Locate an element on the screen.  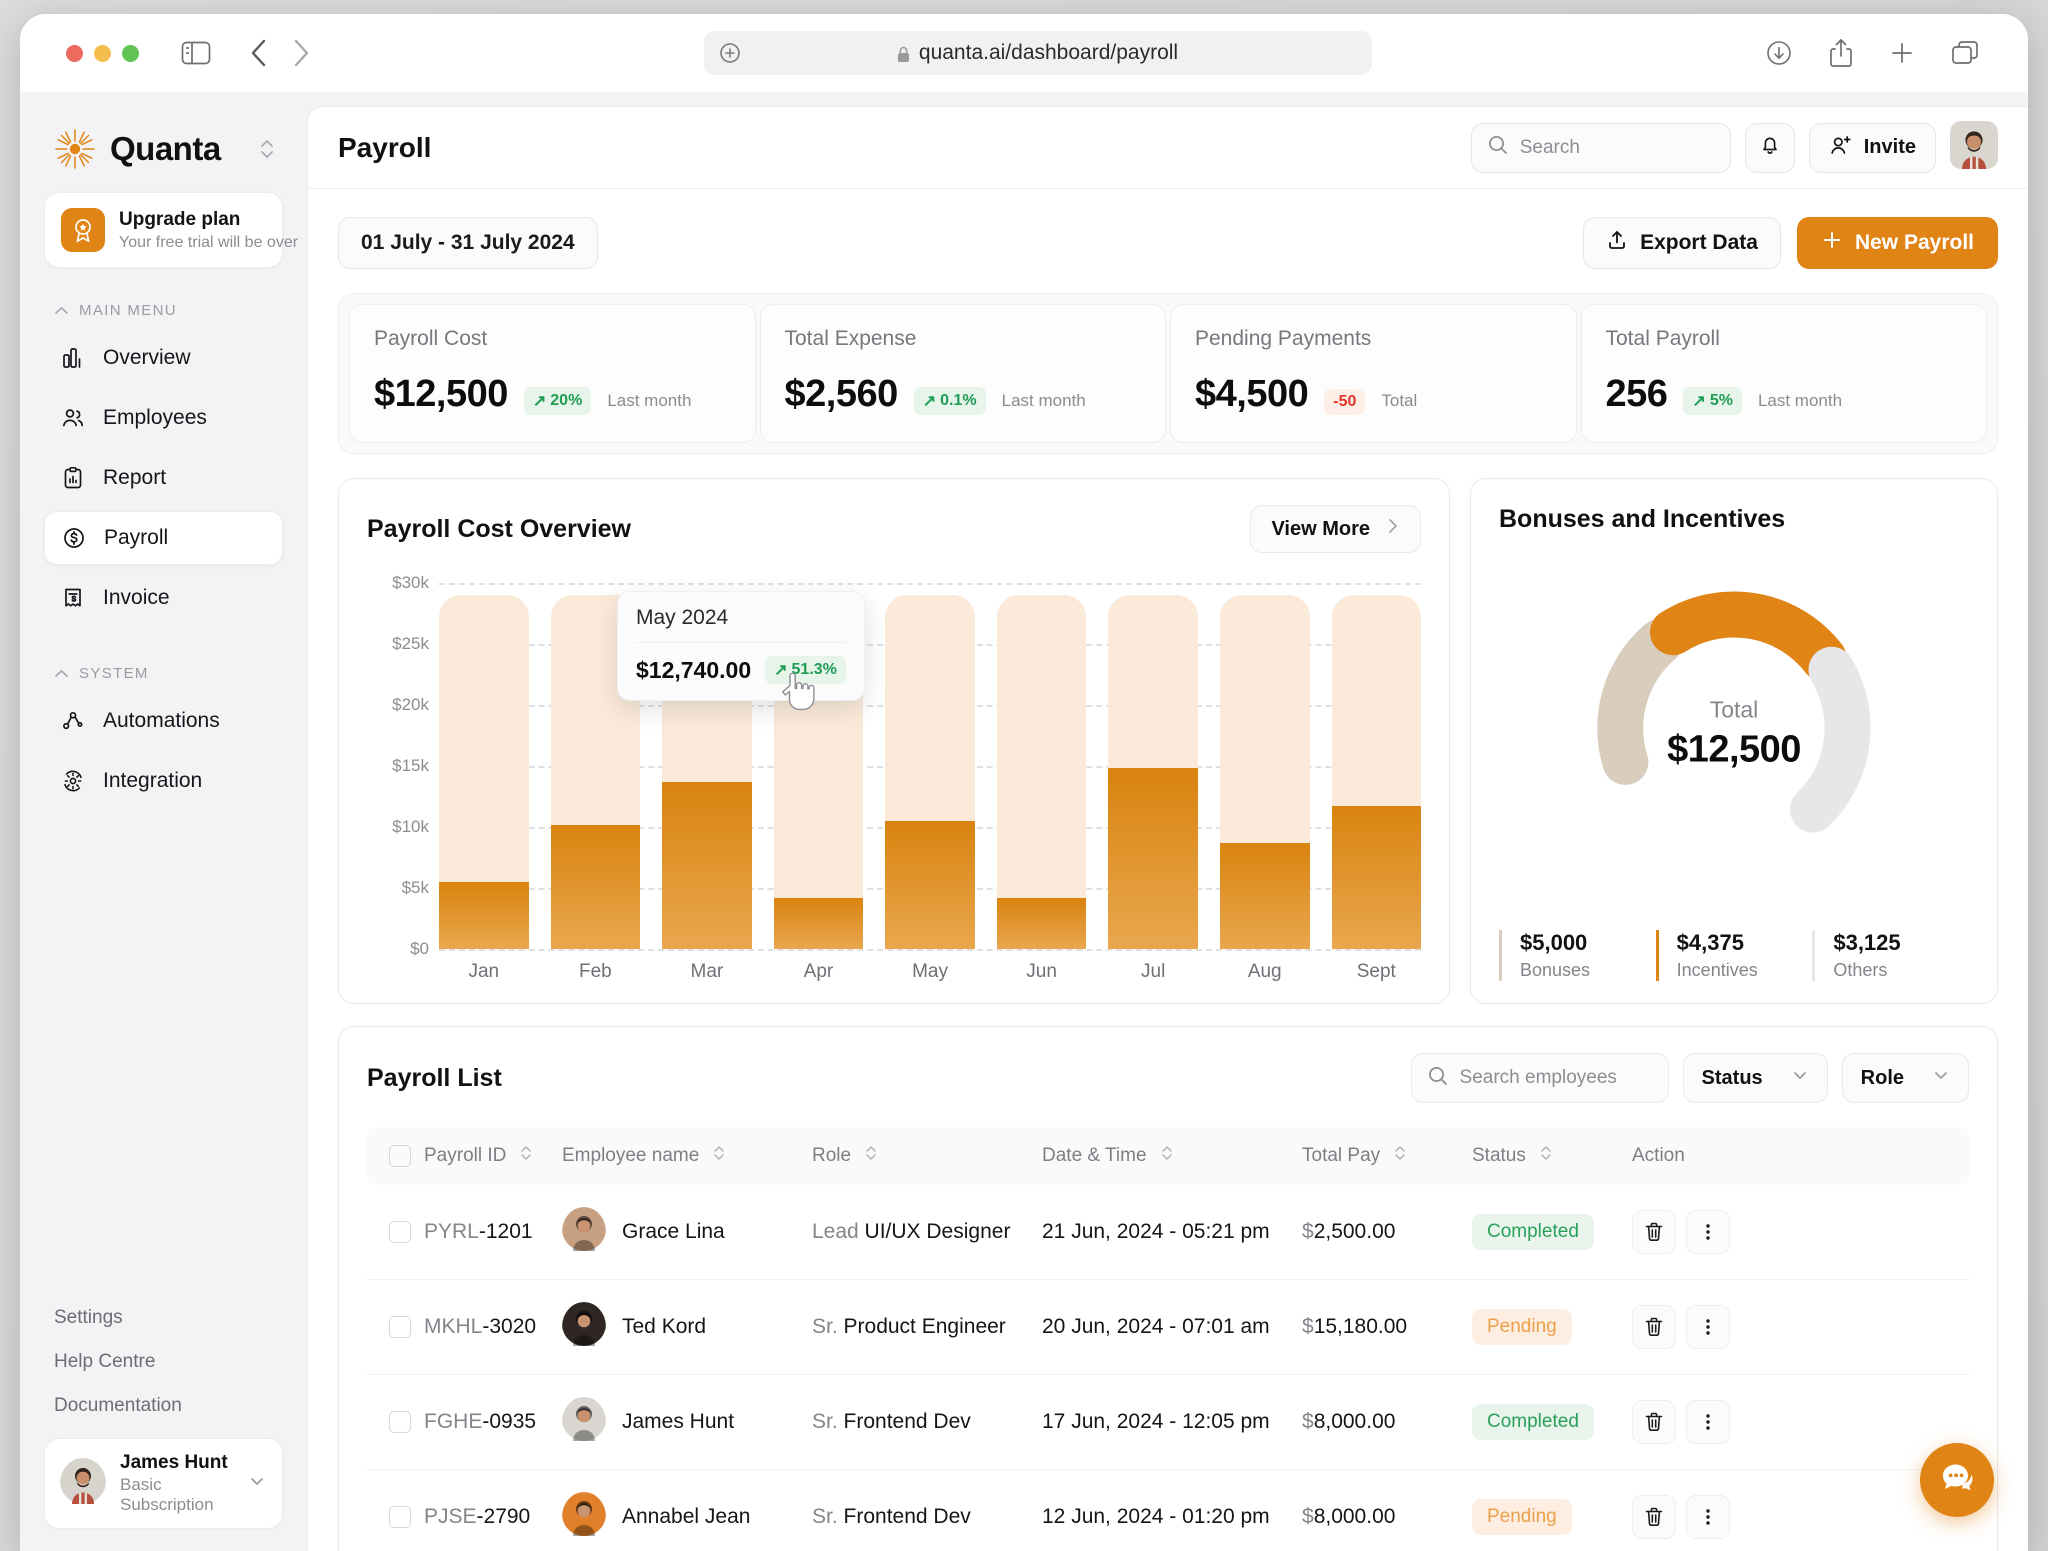
donut-total-value: $12,500 is located at coordinates (1734, 749).